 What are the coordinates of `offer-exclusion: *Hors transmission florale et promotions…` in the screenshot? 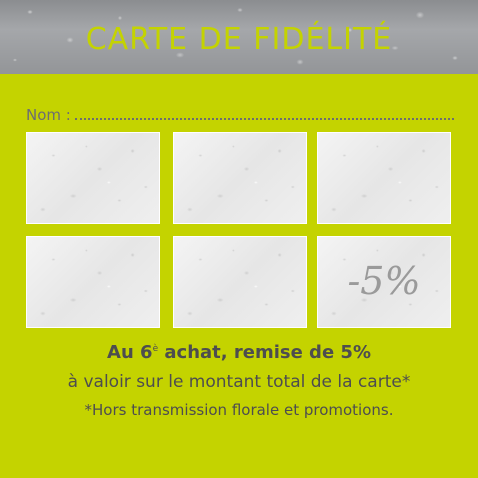 It's located at (239, 410).